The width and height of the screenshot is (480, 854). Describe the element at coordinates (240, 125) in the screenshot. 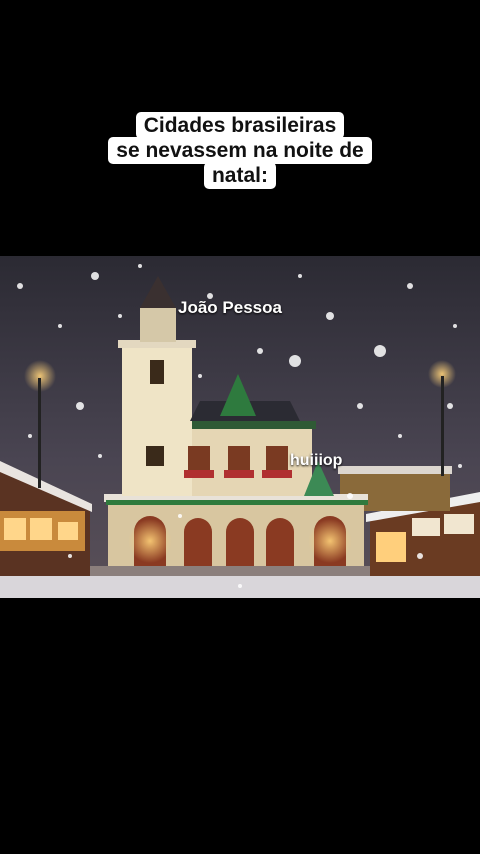

I see `caption-line-1: Cidades brasileiras` at that location.